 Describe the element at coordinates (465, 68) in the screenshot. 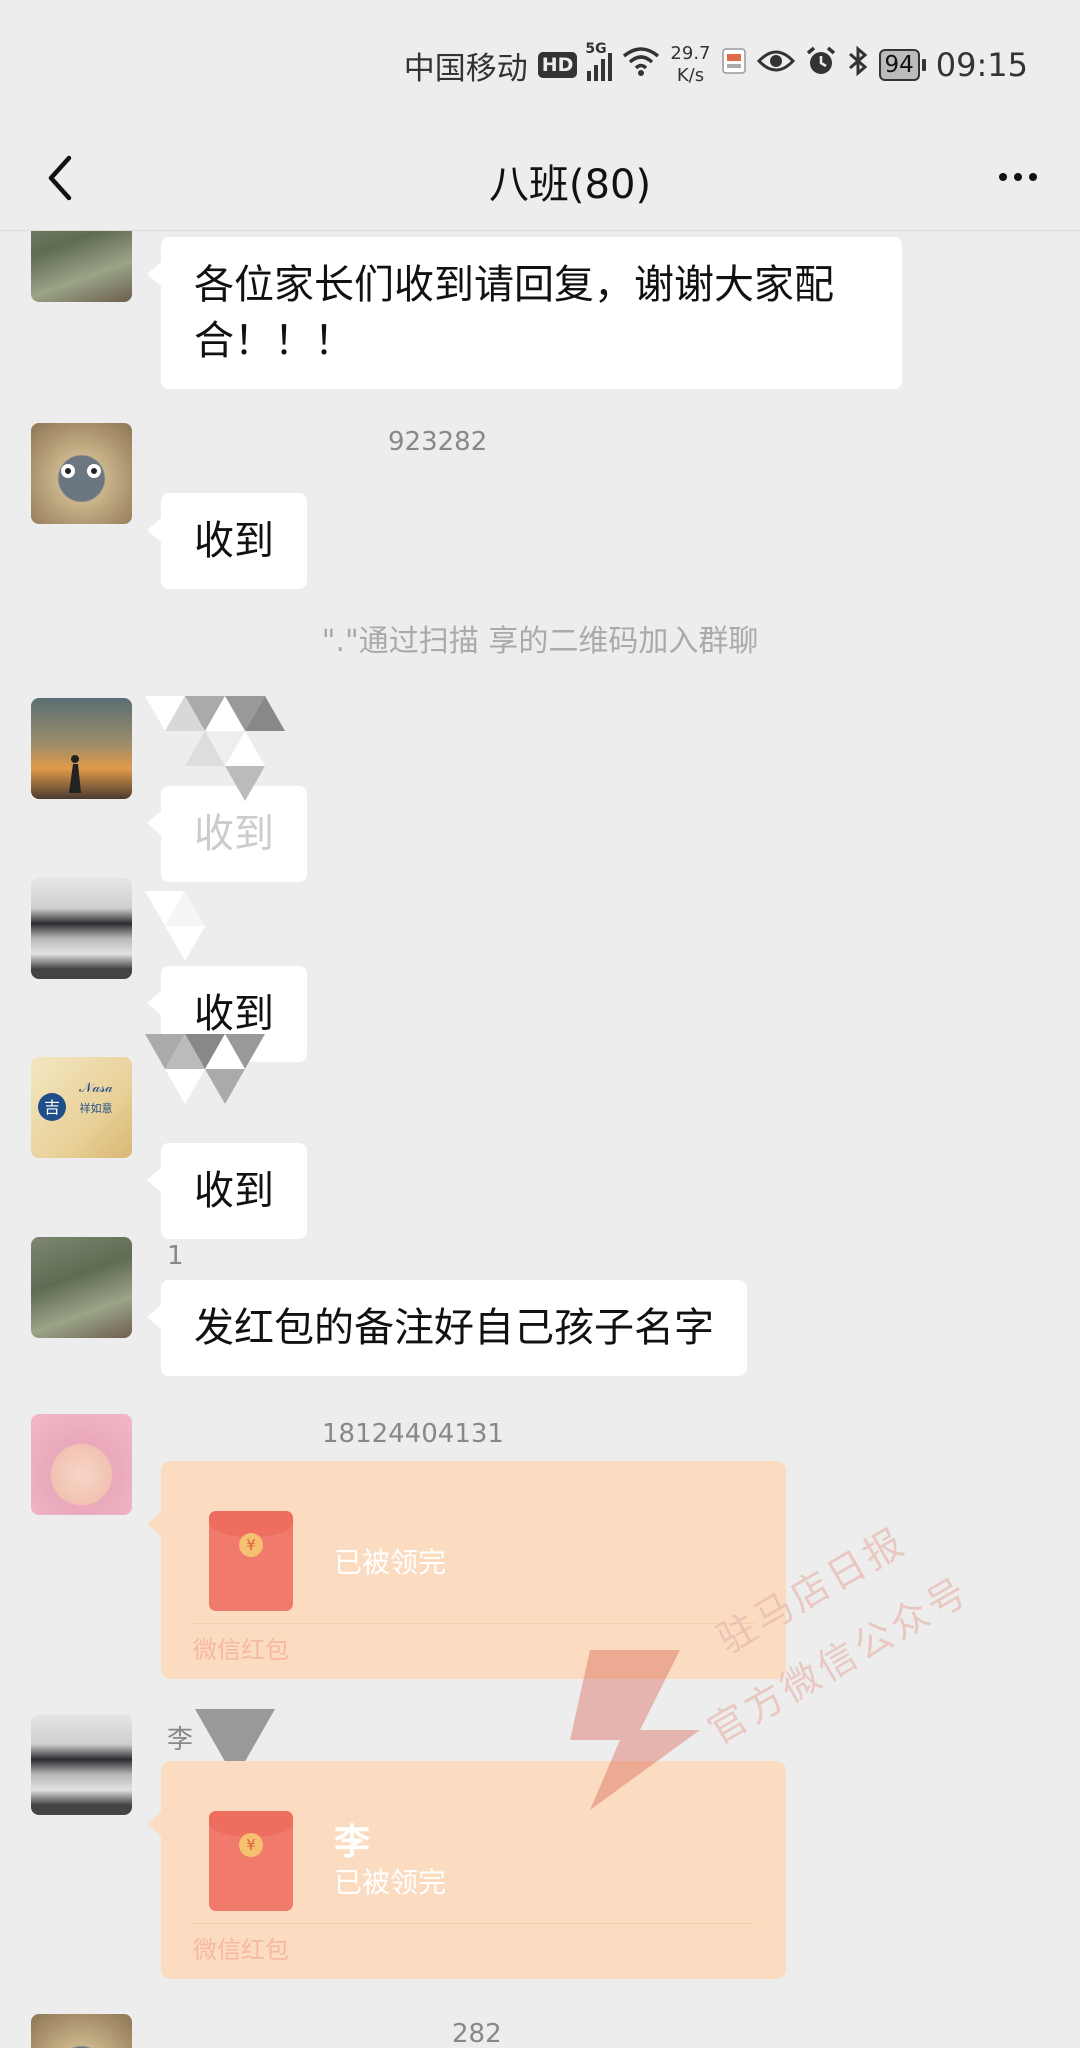

I see `carrier-name: 中国移动` at that location.